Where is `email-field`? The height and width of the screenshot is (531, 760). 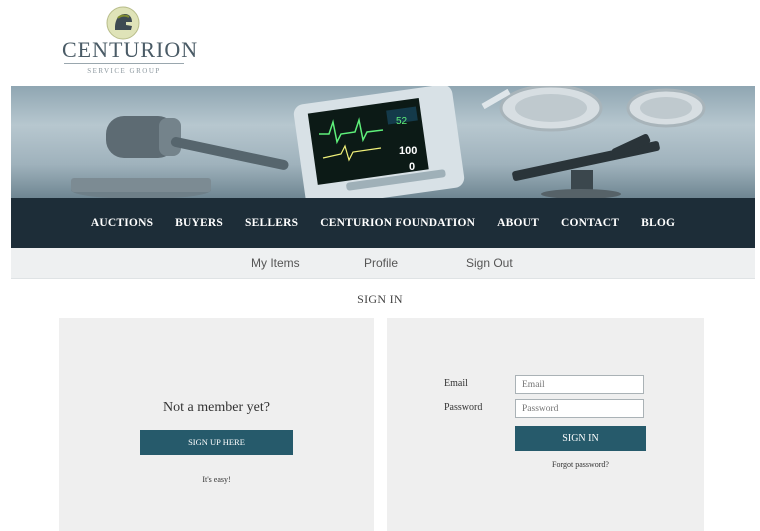 email-field is located at coordinates (579, 384).